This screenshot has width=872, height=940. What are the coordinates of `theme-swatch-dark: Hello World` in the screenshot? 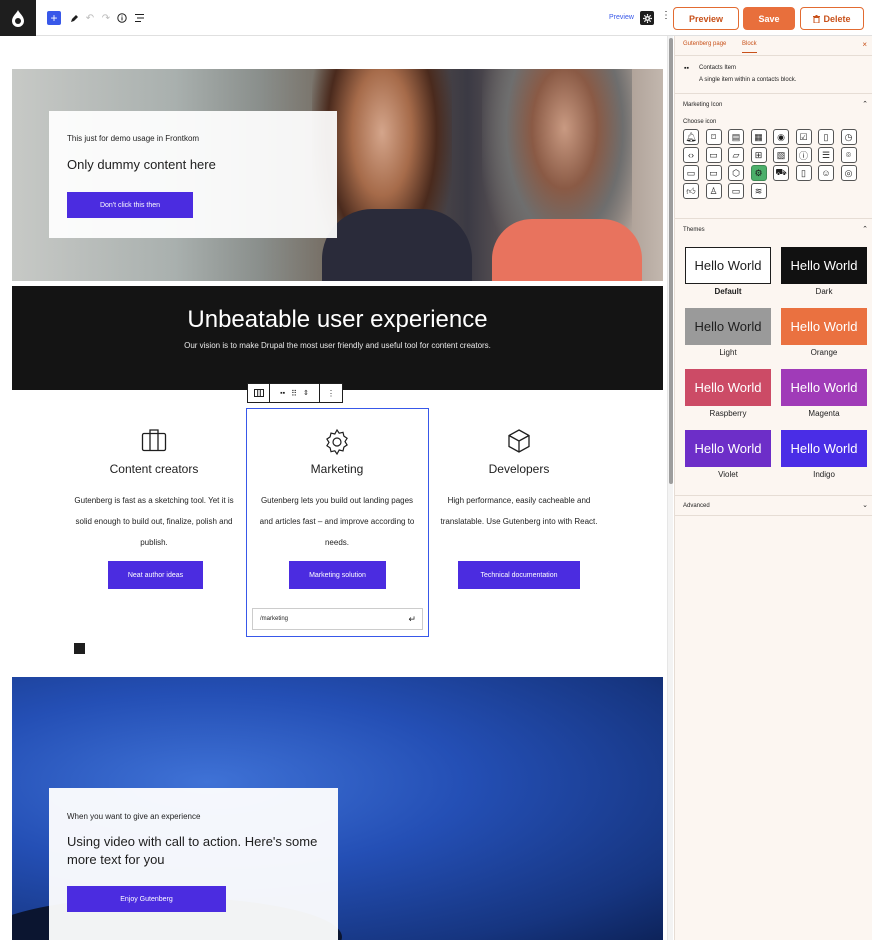 It's located at (824, 265).